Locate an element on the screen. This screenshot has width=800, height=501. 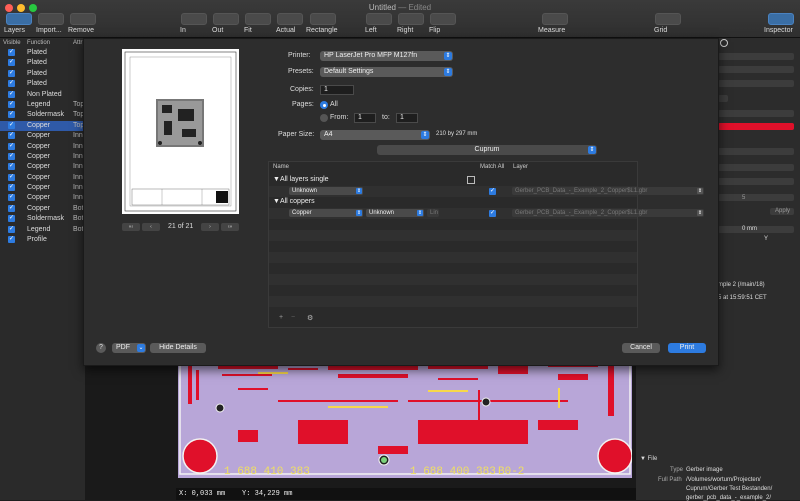
file-section-header: ▼ File is located at coordinates (648, 459).